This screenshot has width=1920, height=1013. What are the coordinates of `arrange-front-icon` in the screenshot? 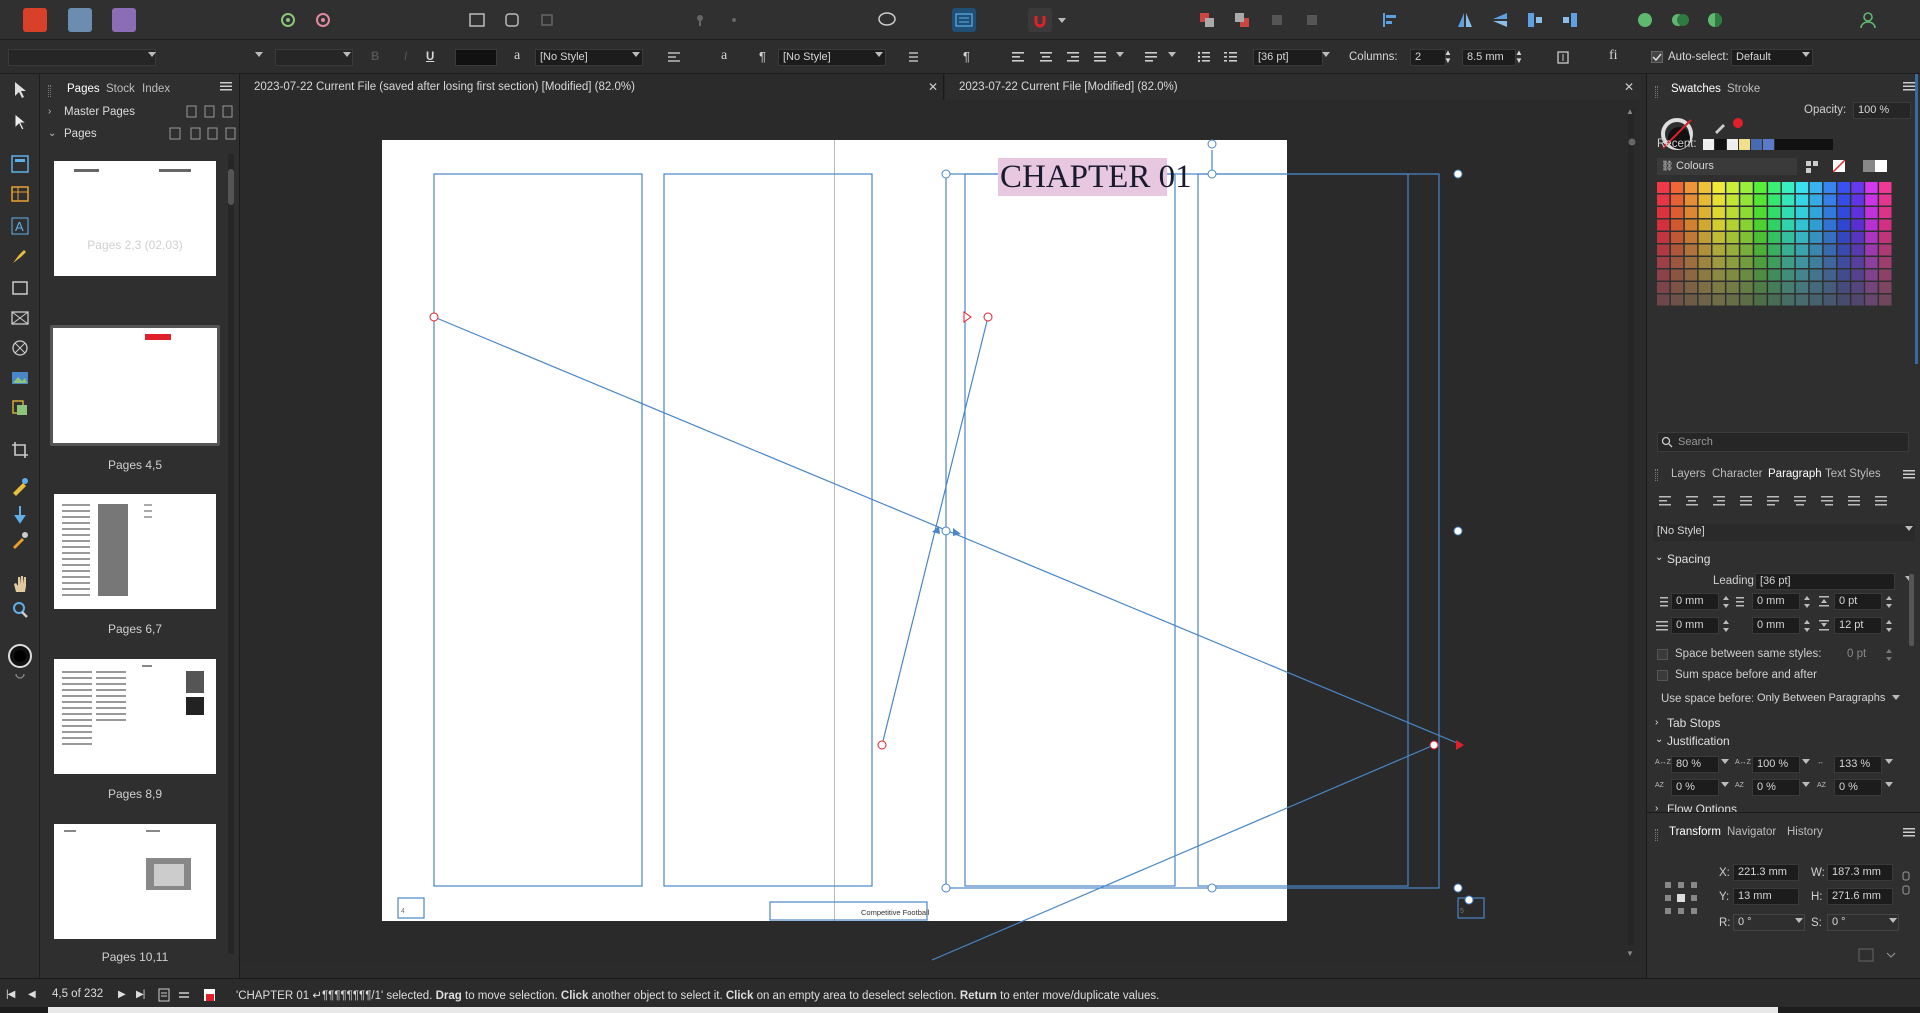 It's located at (1277, 20).